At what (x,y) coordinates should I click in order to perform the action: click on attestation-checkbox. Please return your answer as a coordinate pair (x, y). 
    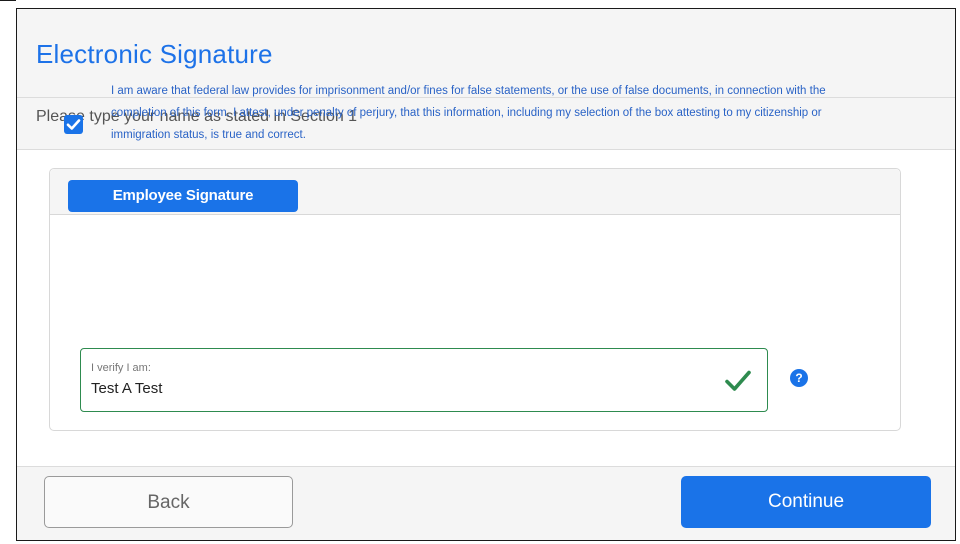
    Looking at the image, I should click on (73, 124).